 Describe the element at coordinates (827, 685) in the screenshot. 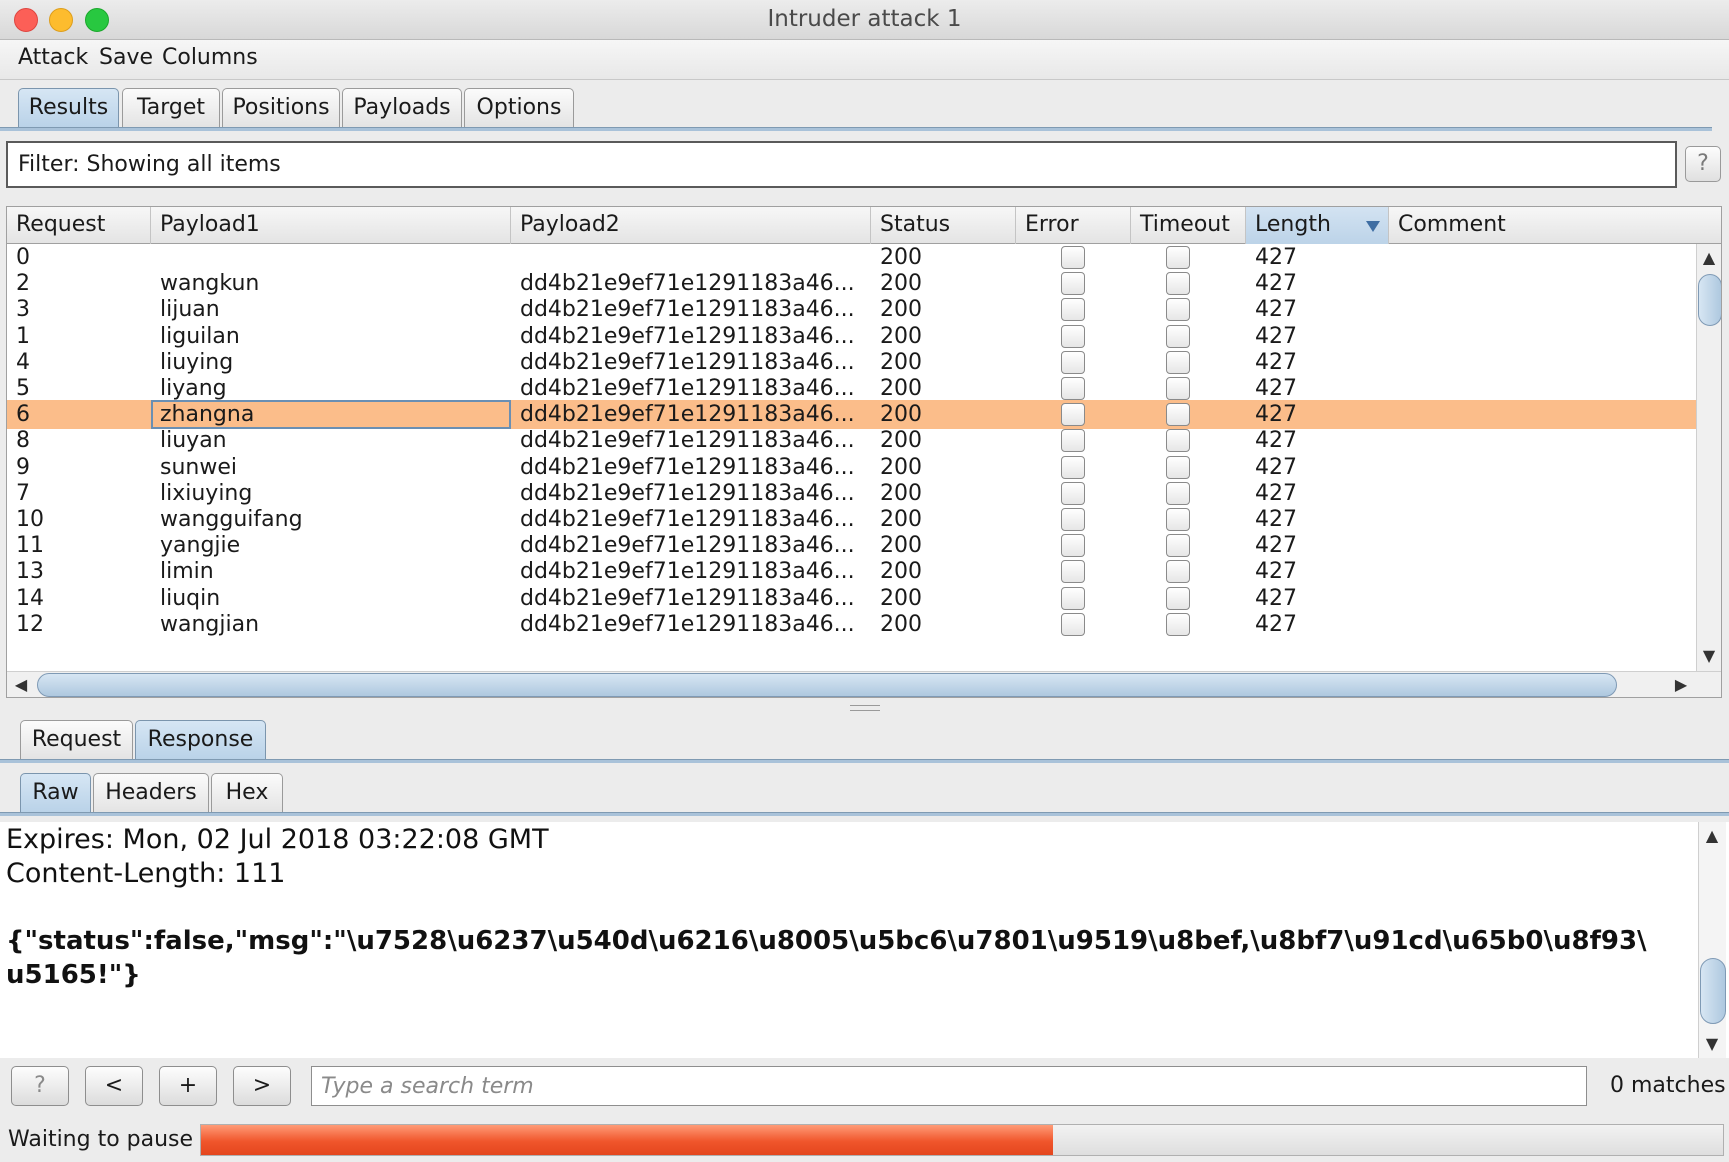

I see `table-horizontal-scroll-thumb` at that location.